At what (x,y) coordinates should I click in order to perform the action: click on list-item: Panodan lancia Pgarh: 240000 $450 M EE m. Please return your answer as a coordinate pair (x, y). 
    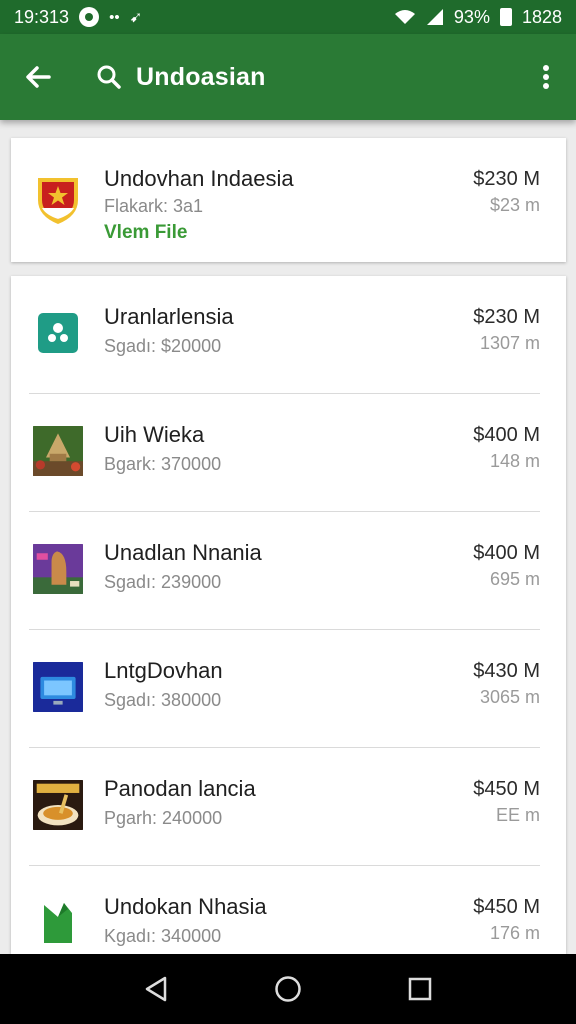
    Looking at the image, I should click on (284, 807).